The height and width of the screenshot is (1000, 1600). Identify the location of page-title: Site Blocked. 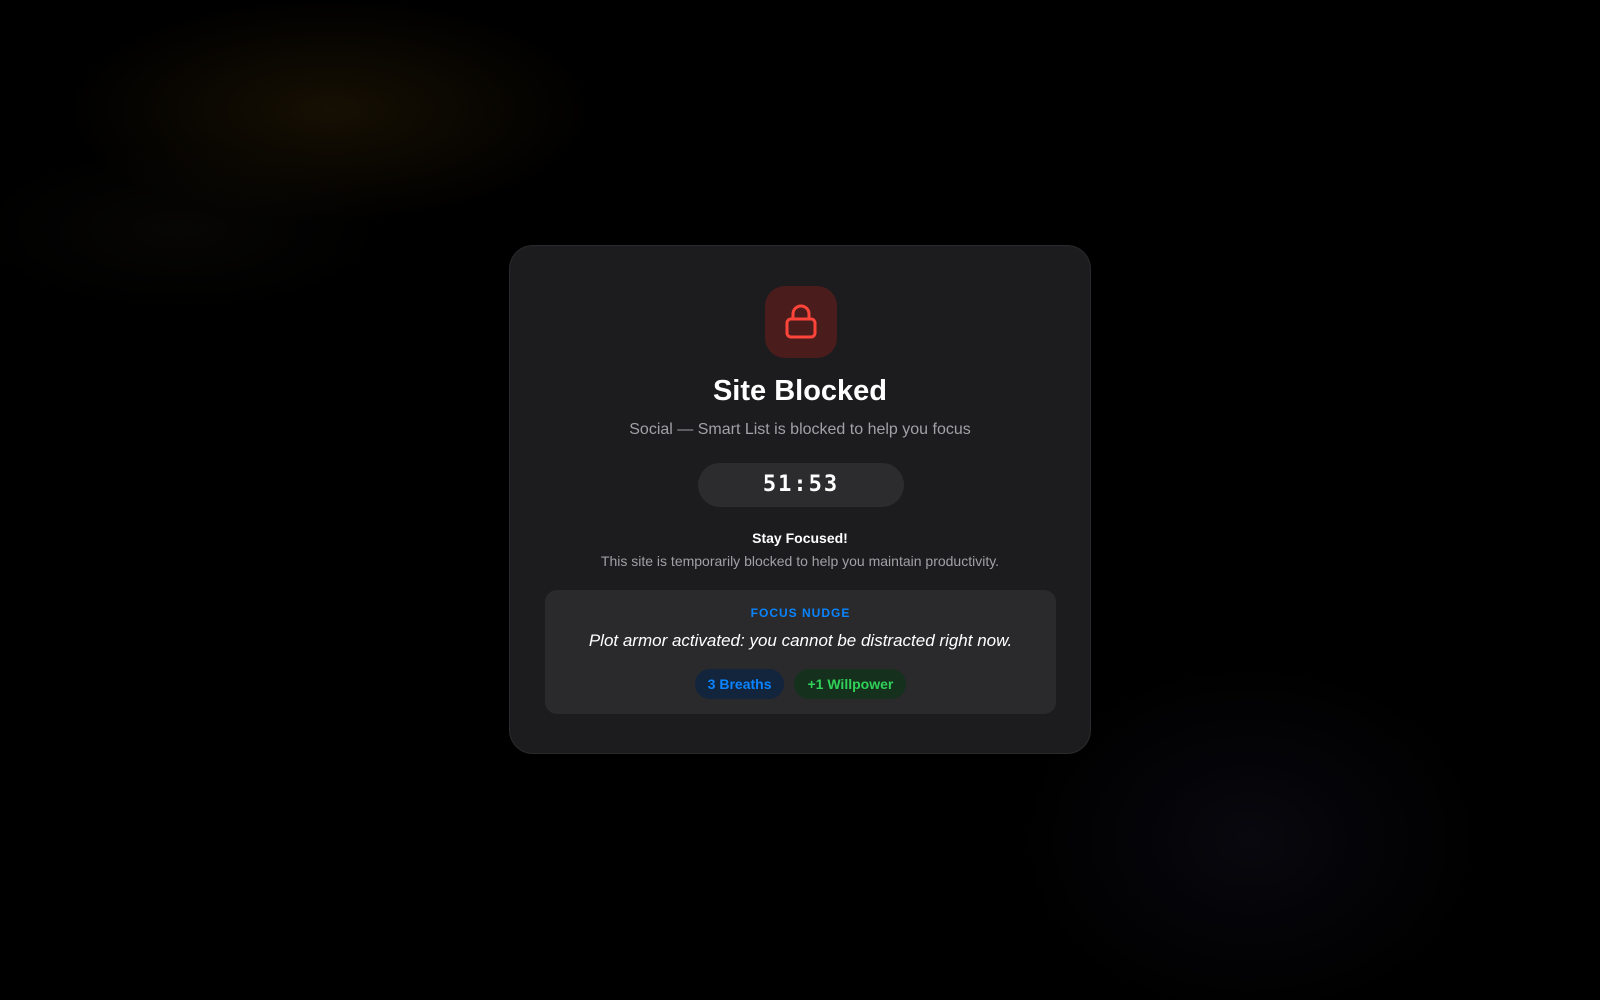
(800, 391).